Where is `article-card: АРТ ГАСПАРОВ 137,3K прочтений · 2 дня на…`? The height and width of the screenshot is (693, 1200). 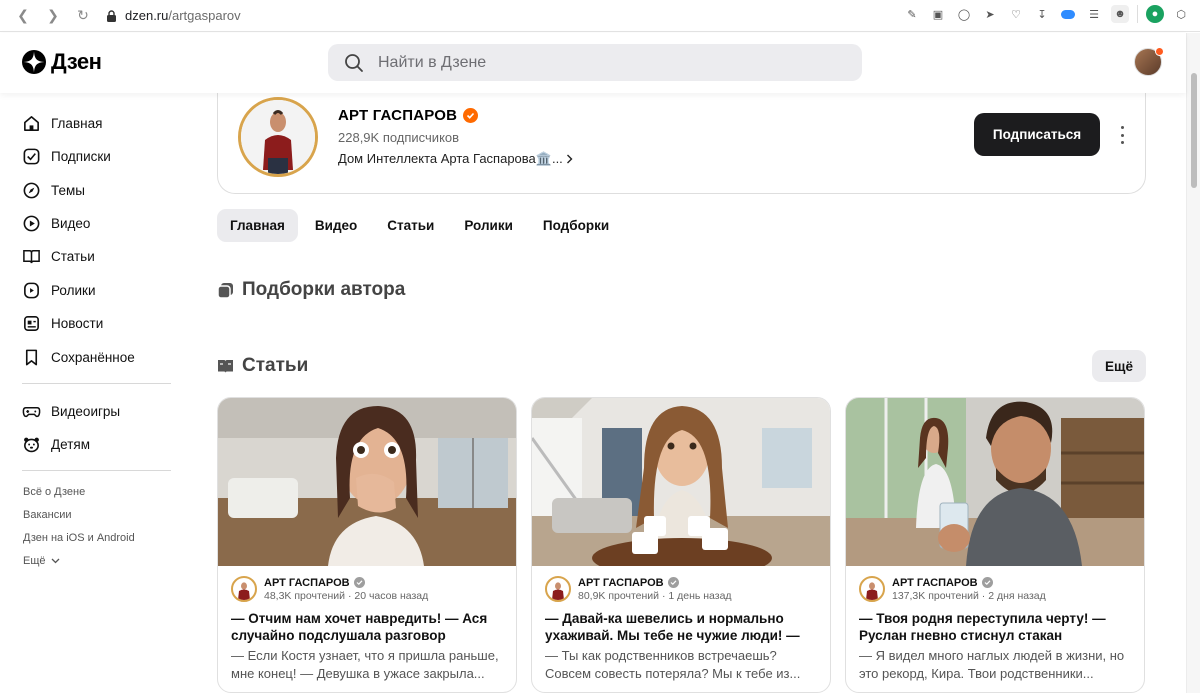 article-card: АРТ ГАСПАРОВ 137,3K прочтений · 2 дня на… is located at coordinates (995, 545).